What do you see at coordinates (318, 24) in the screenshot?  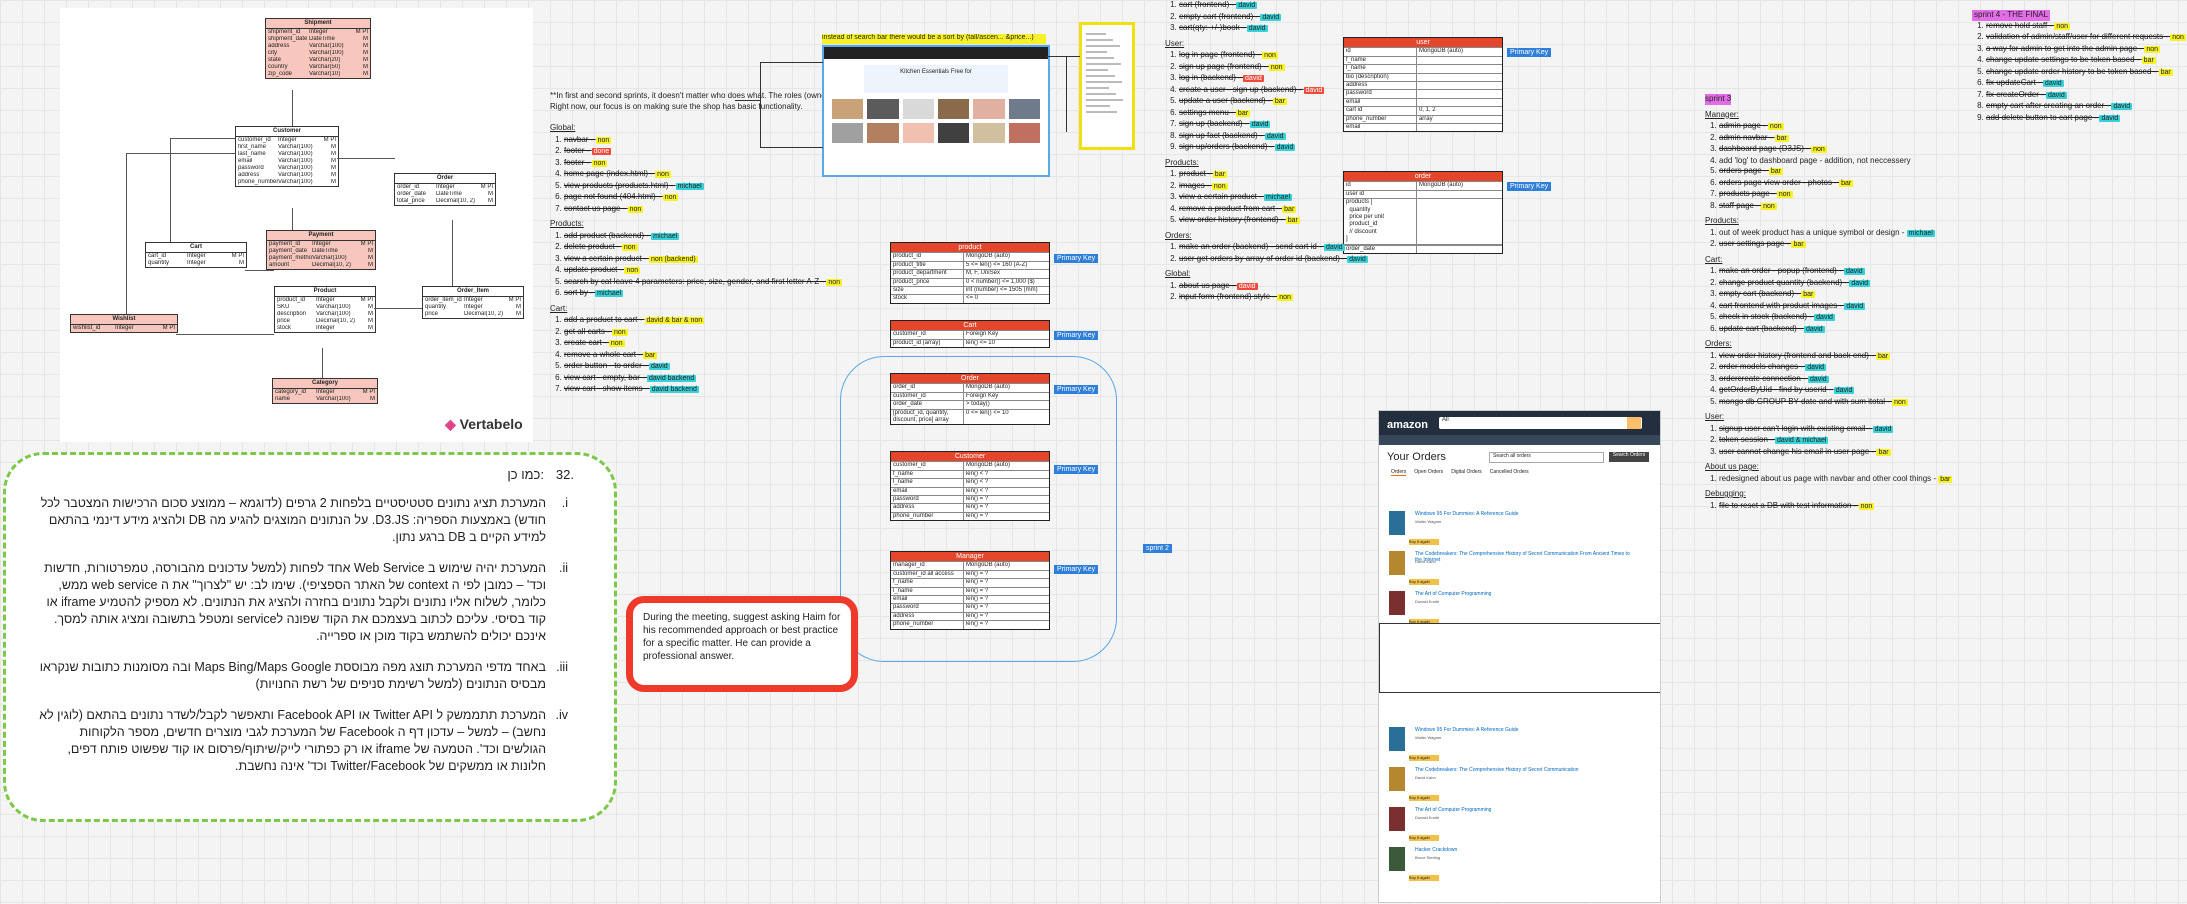 I see `erd-entity-title: Shipment` at bounding box center [318, 24].